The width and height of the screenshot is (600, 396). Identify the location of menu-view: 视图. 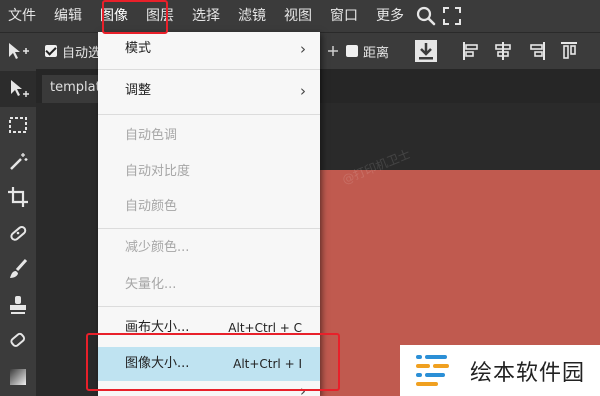
(298, 16).